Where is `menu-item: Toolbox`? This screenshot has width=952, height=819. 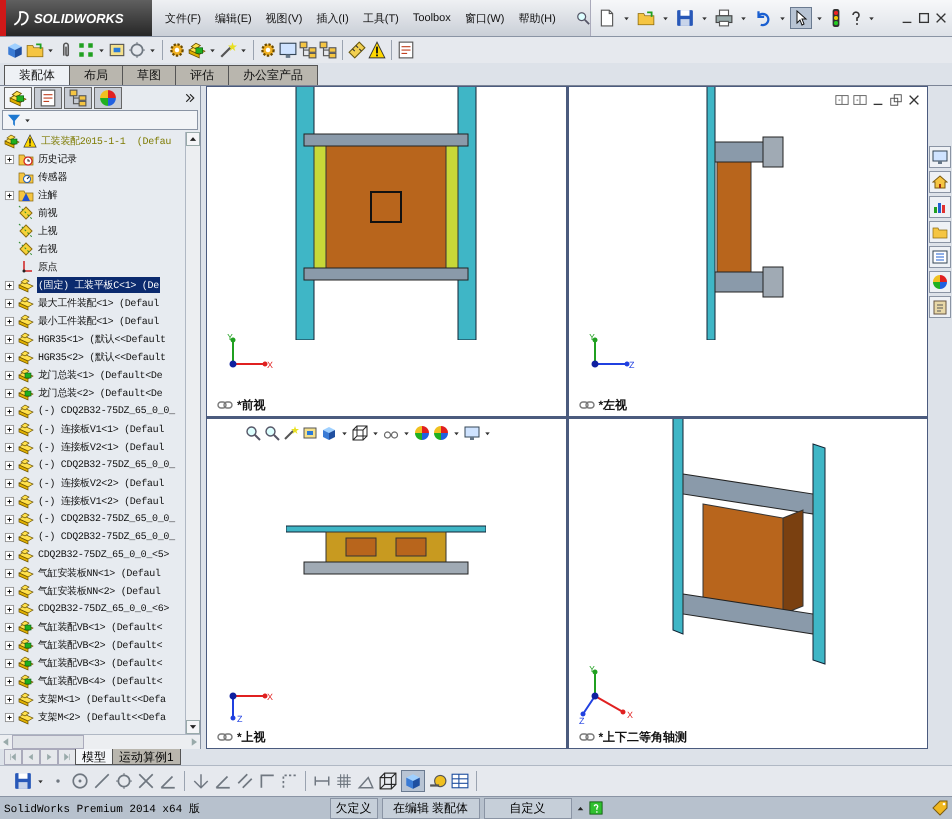 menu-item: Toolbox is located at coordinates (432, 18).